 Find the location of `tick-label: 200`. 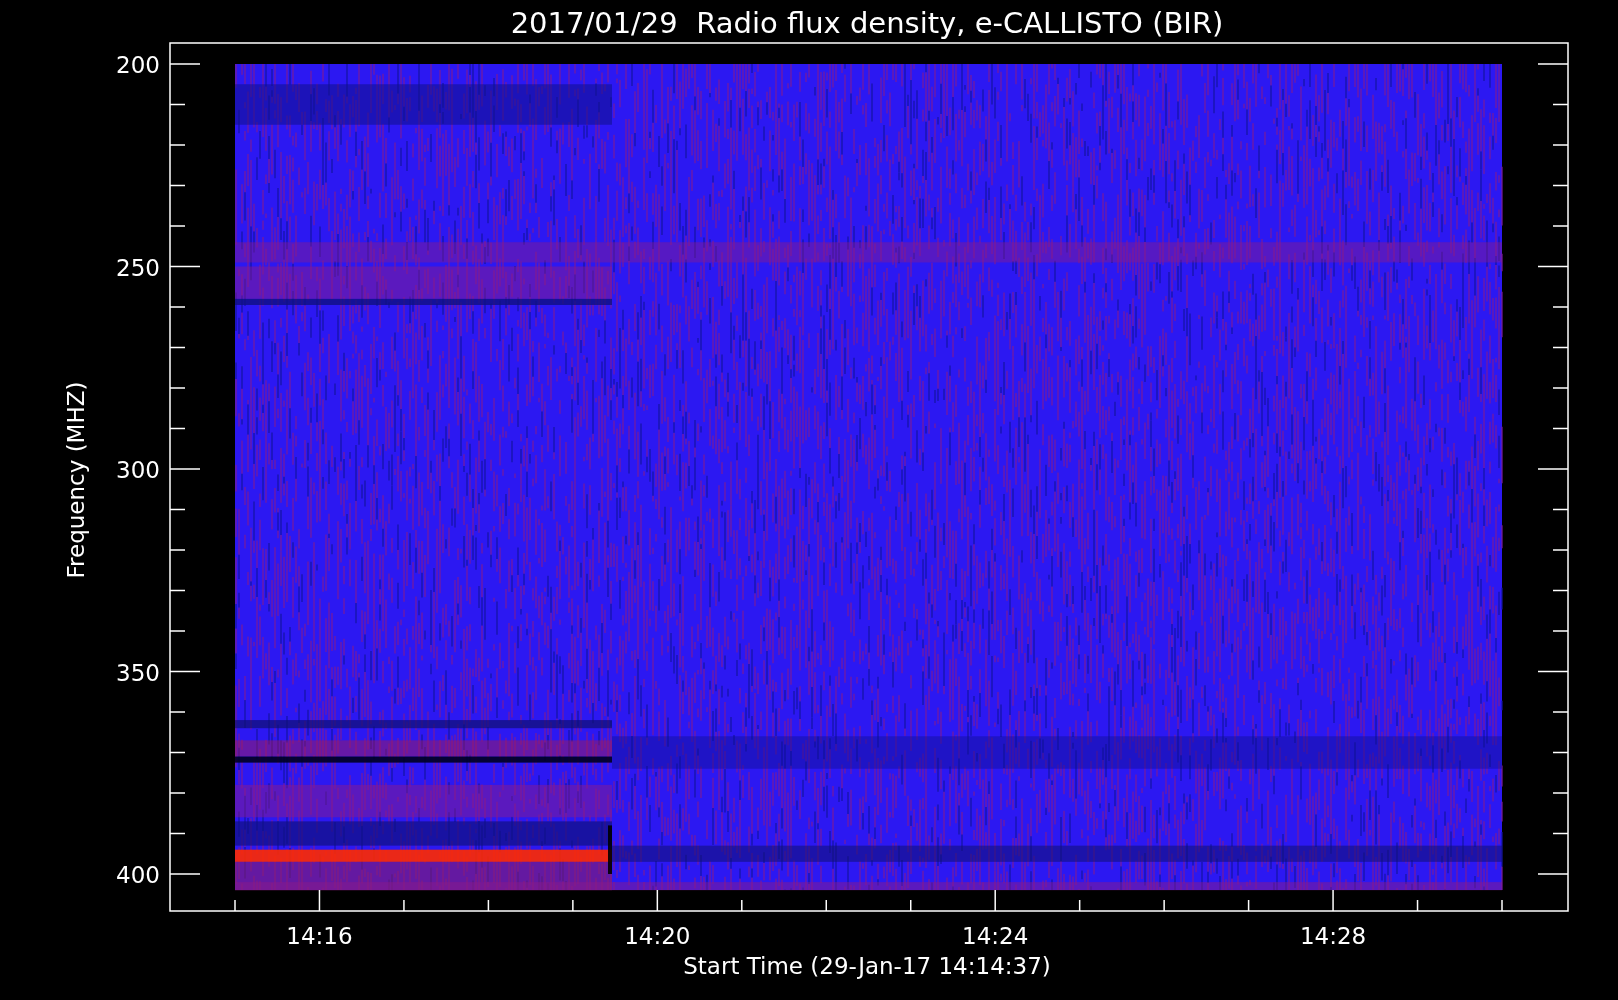

tick-label: 200 is located at coordinates (138, 65).